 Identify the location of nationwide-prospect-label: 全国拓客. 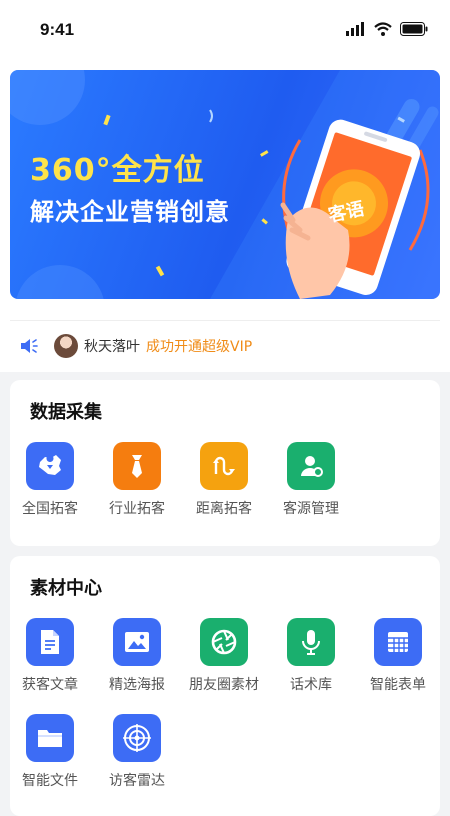
(50, 509).